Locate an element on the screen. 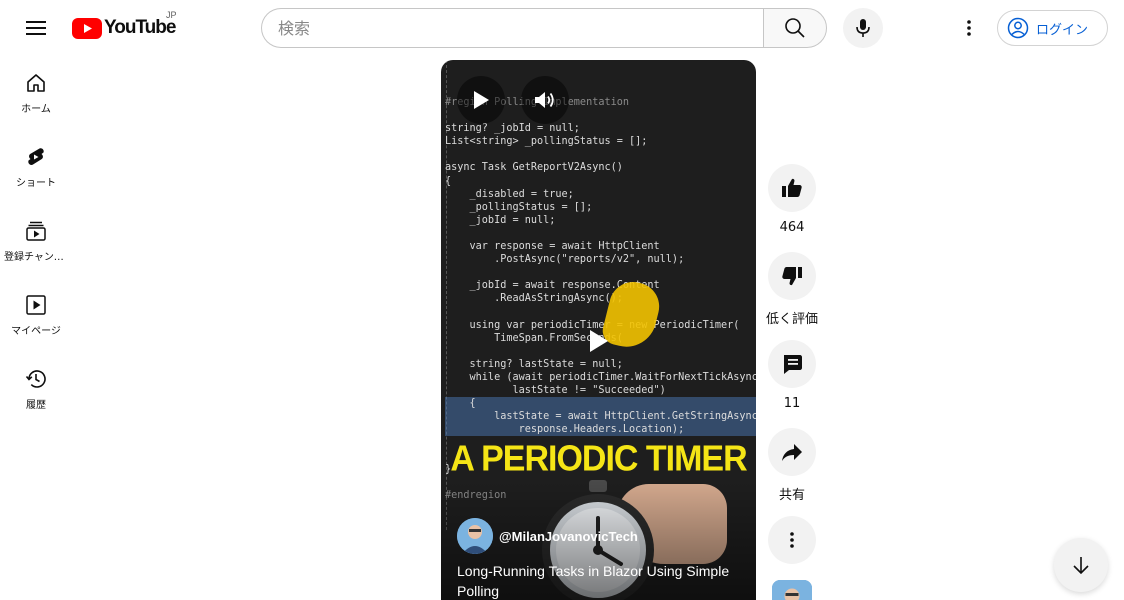  youtube-logo: YouTube is located at coordinates (124, 28).